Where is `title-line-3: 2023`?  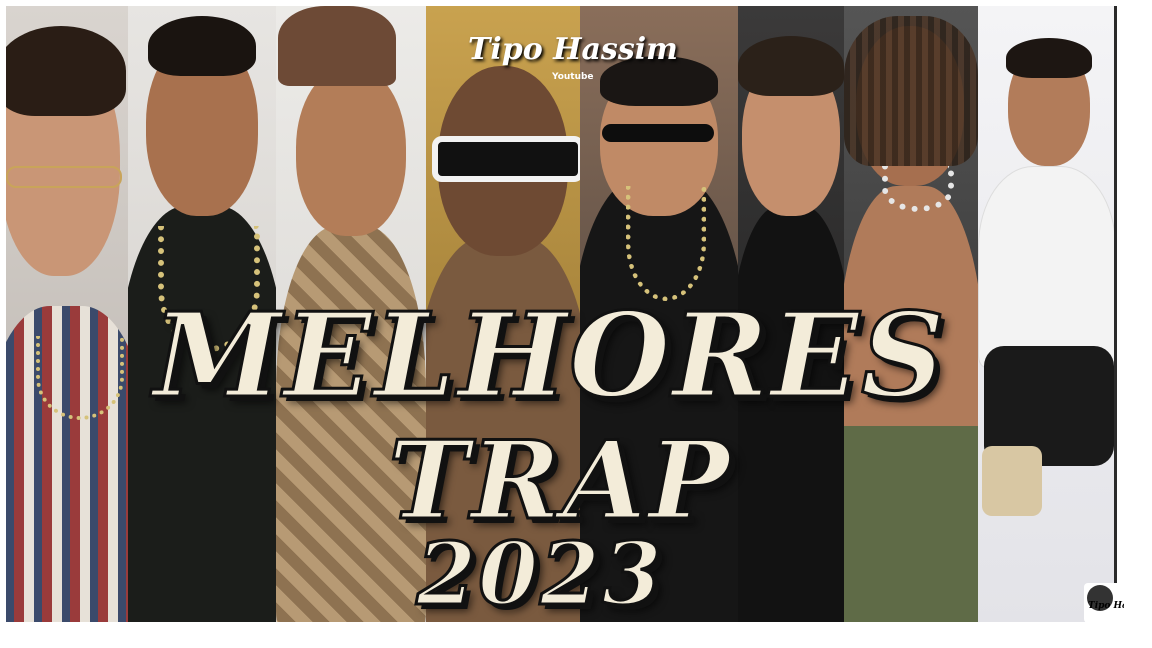
title-line-3: 2023 is located at coordinates (539, 573).